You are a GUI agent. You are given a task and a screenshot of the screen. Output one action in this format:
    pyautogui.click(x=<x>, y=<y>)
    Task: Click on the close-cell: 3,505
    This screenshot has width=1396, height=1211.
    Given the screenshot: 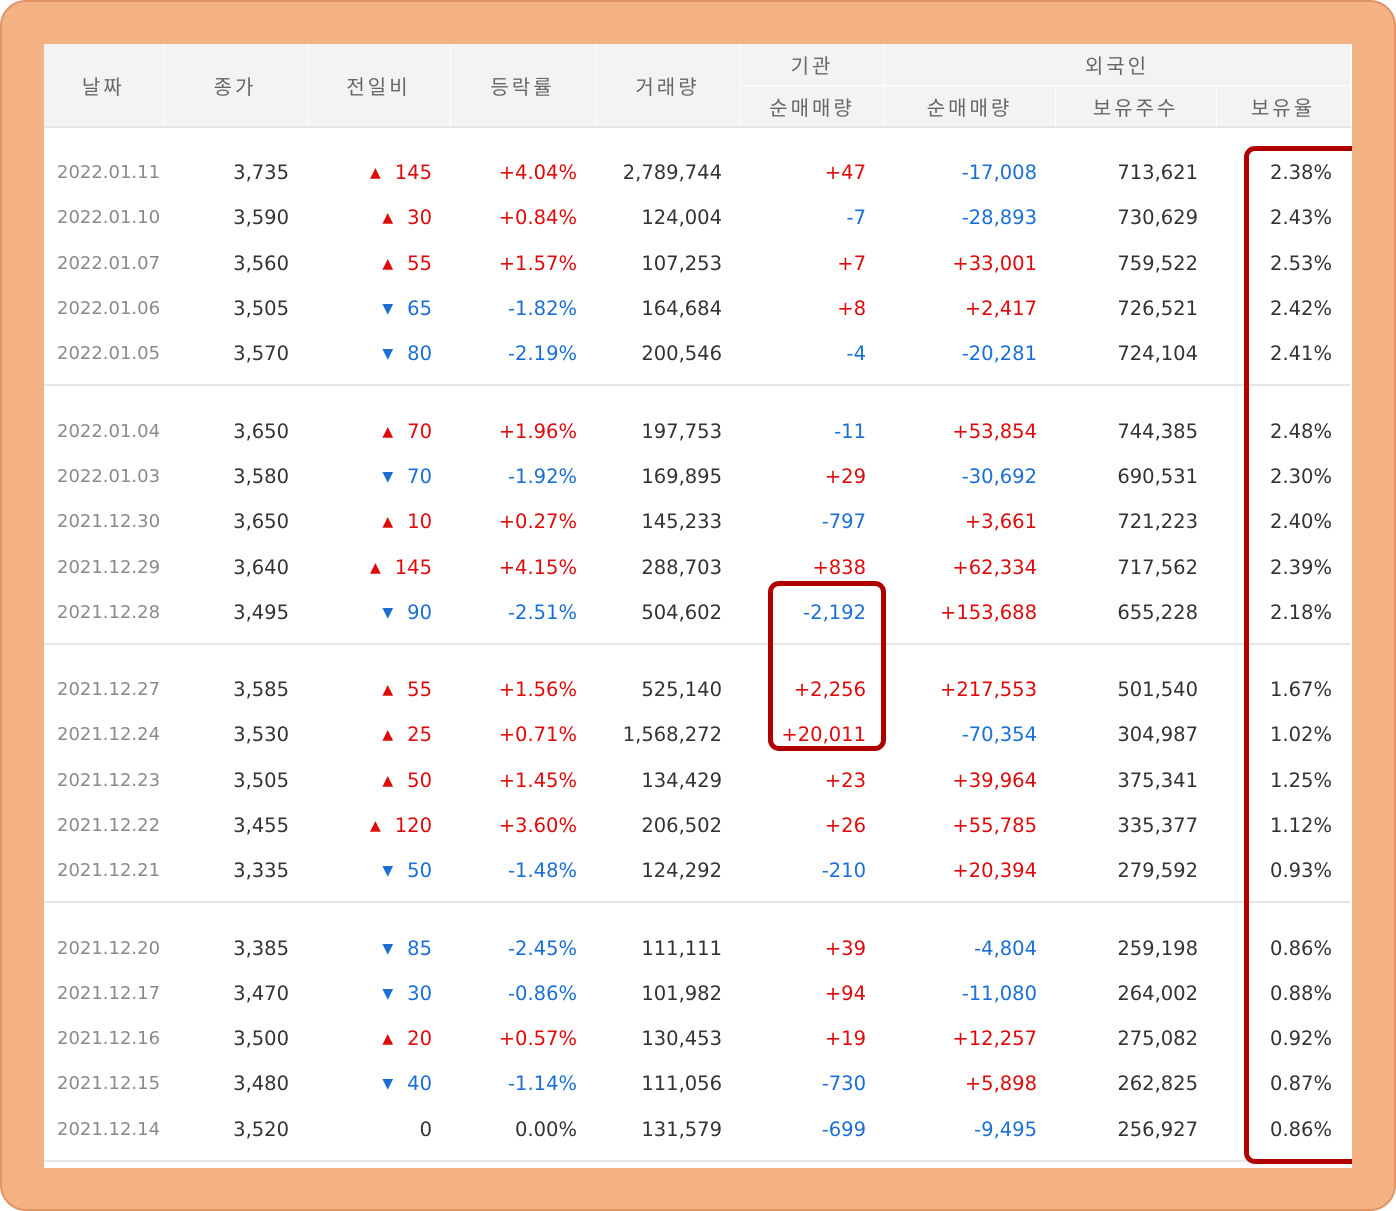 What is the action you would take?
    pyautogui.click(x=235, y=780)
    